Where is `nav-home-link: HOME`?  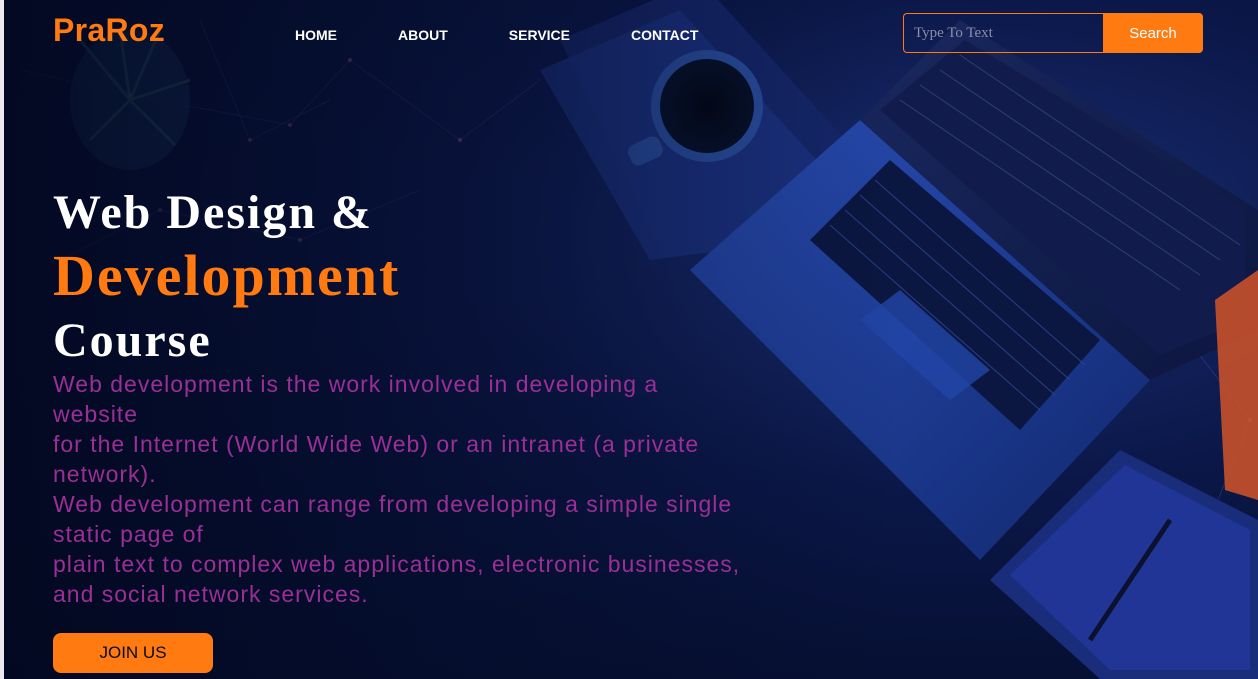
nav-home-link: HOME is located at coordinates (316, 35).